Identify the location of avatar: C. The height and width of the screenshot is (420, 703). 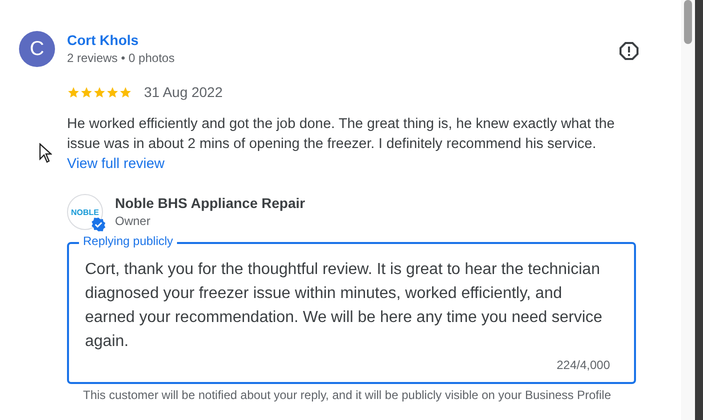
(37, 49).